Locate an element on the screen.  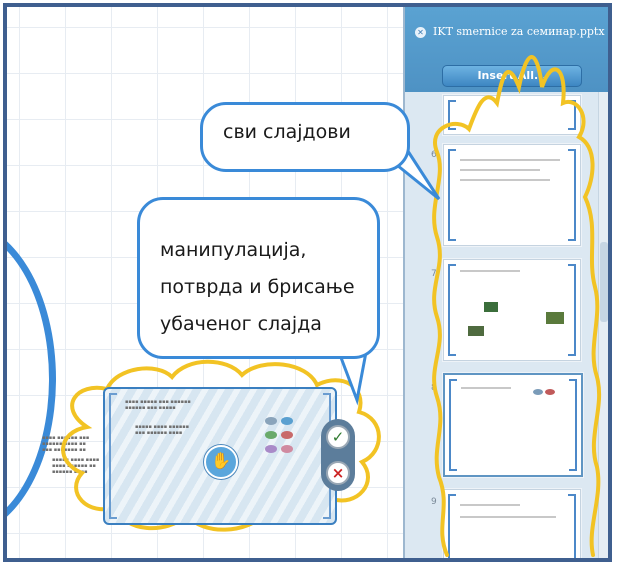
hand-cursor-icon: ✋ is located at coordinates (221, 462).